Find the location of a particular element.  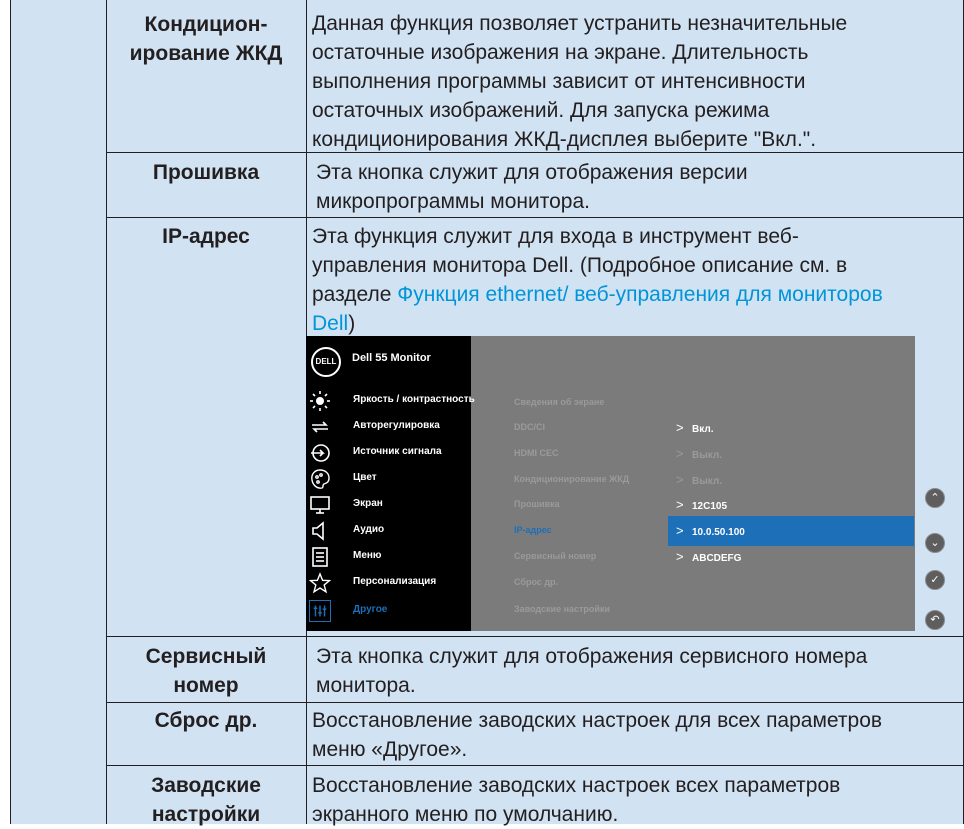

submenu-label: Прошивка is located at coordinates (537, 504).